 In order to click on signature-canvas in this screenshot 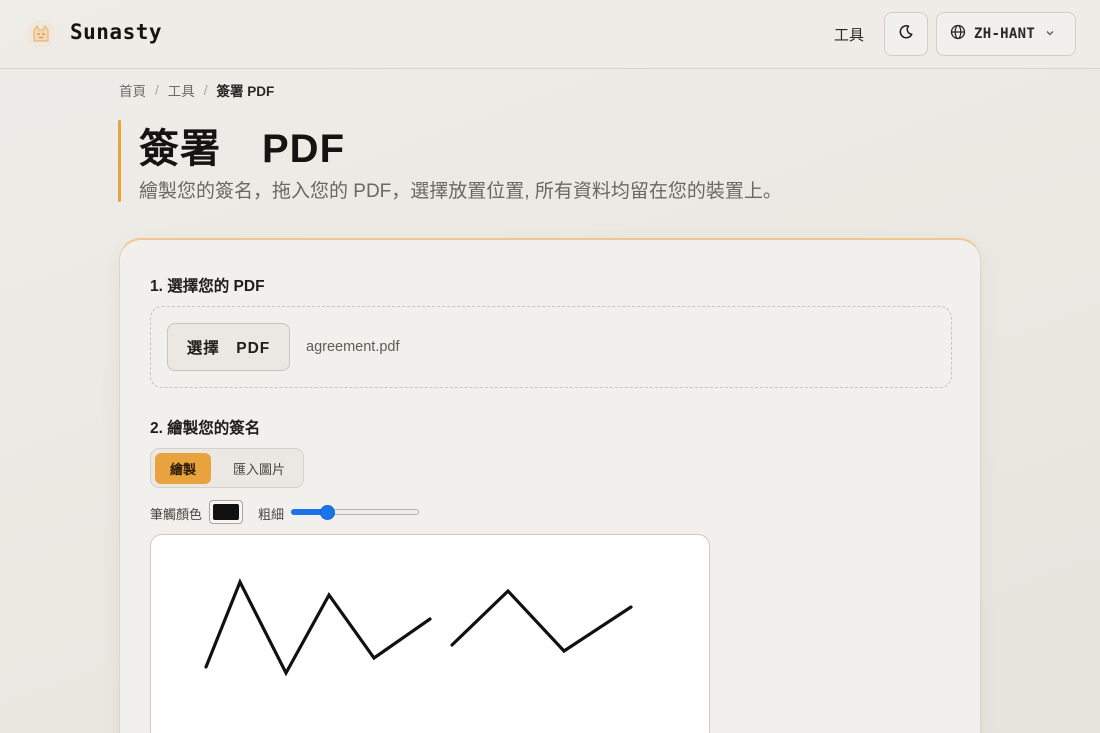, I will do `click(430, 633)`.